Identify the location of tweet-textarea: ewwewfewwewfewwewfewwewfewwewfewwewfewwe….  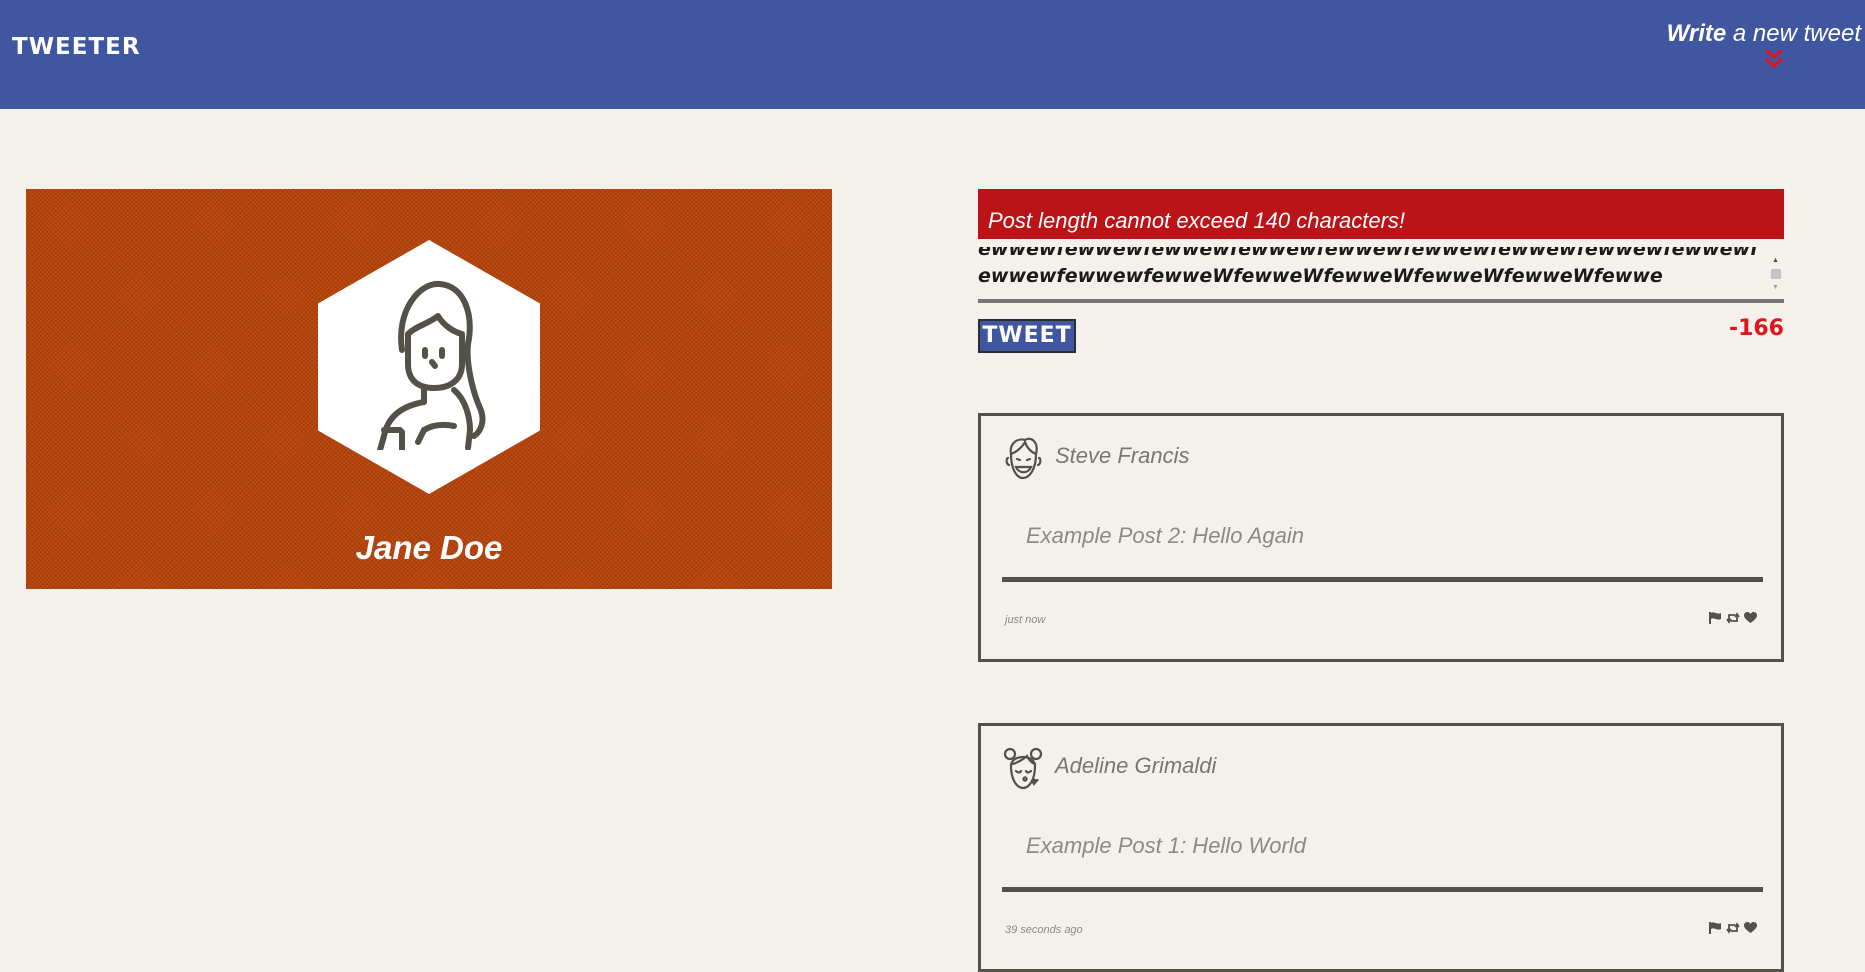
(1373, 273).